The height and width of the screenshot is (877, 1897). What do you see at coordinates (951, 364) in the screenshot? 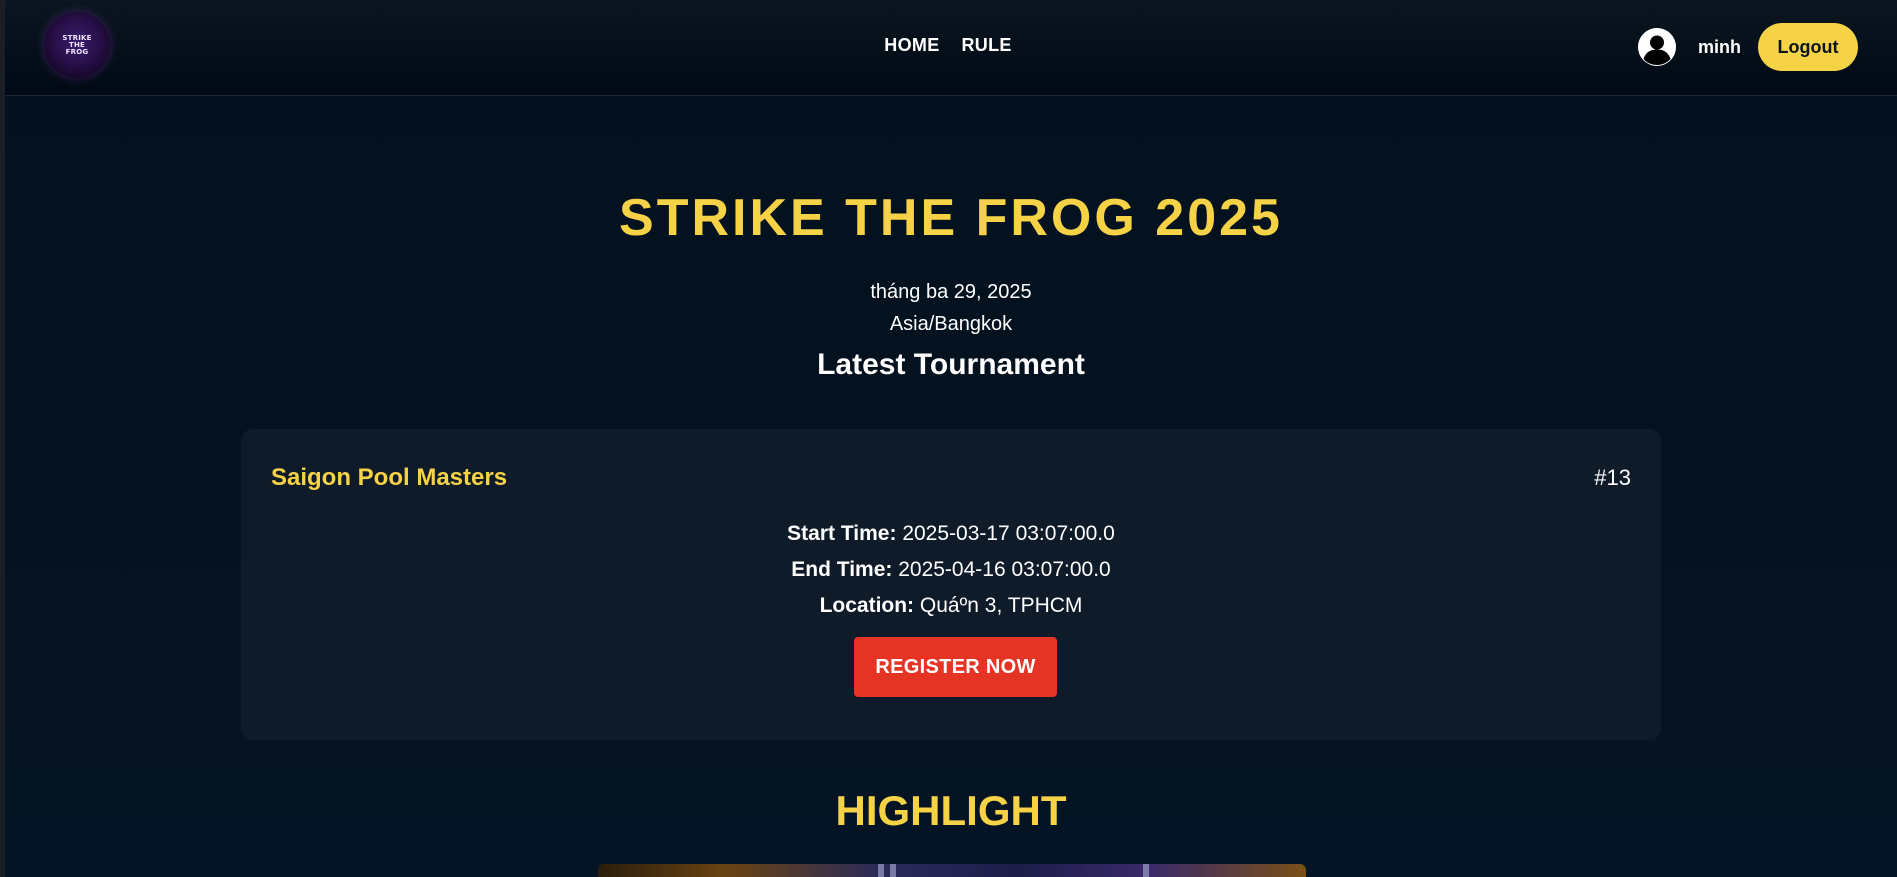
I see `latest-tournament-heading: Latest Tournament` at bounding box center [951, 364].